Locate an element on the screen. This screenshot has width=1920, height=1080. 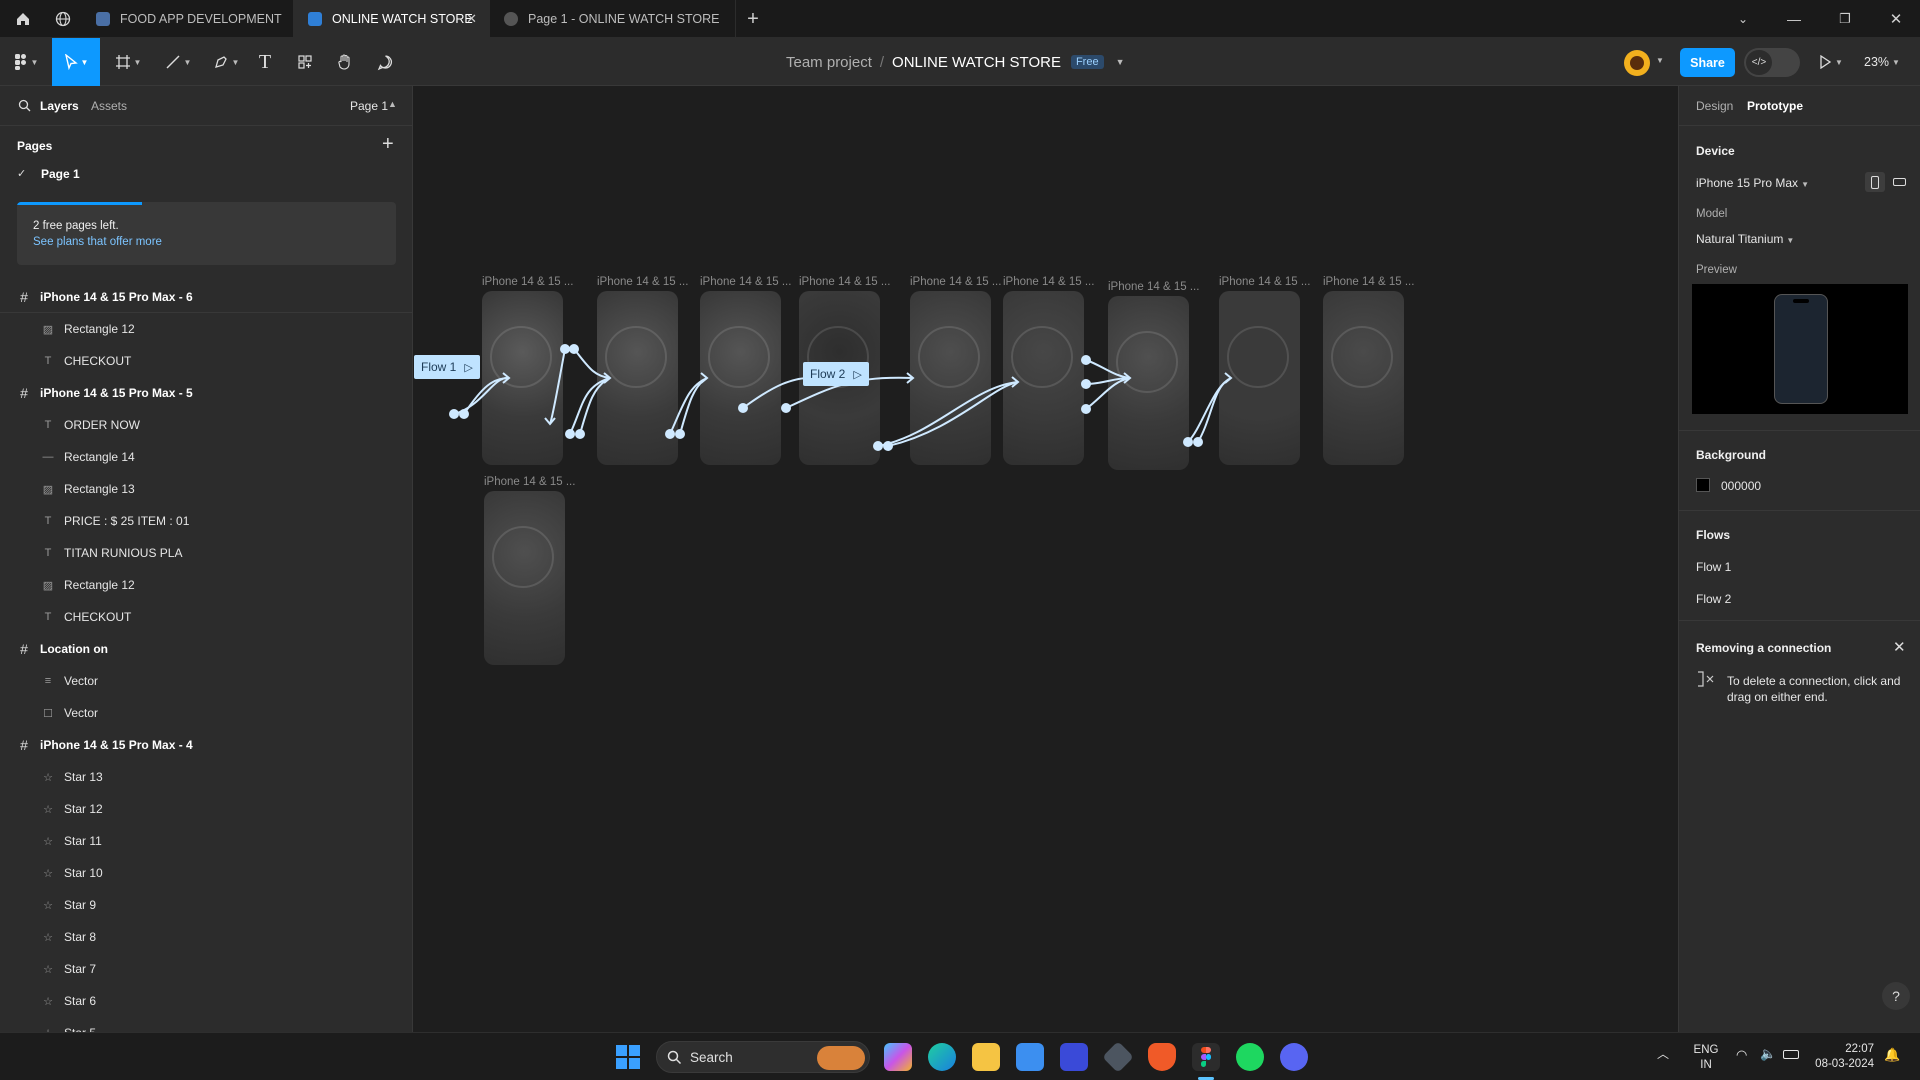
layer-row: T PRICE : $ 25 ITEM : 01 is located at coordinates (206, 521).